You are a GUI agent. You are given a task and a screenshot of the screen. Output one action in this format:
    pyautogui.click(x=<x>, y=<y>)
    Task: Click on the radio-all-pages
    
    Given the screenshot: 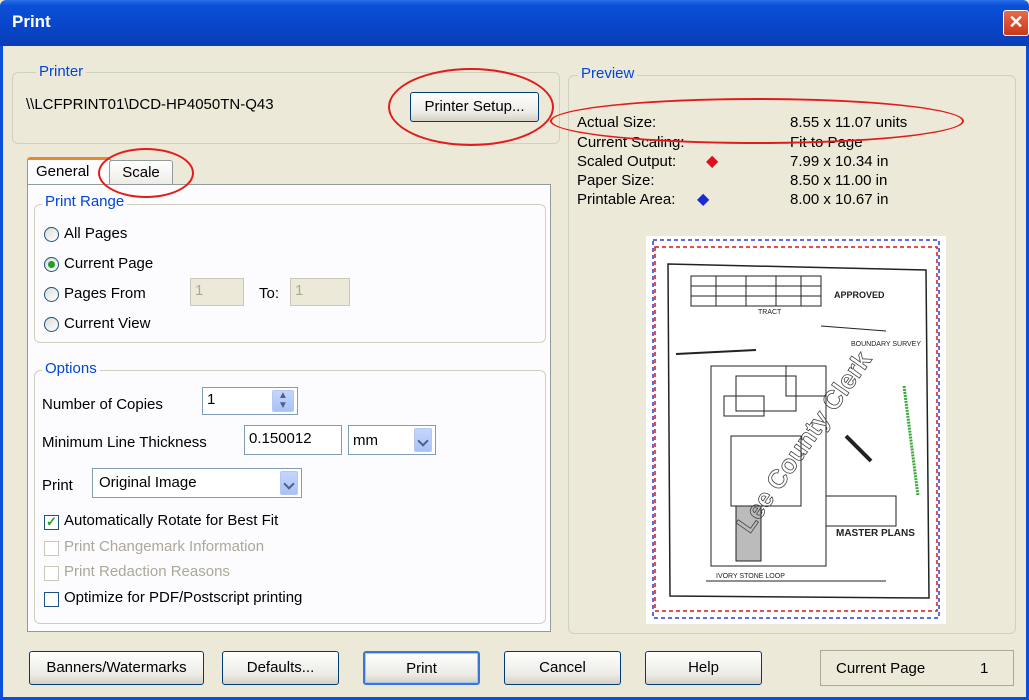 What is the action you would take?
    pyautogui.click(x=51, y=234)
    